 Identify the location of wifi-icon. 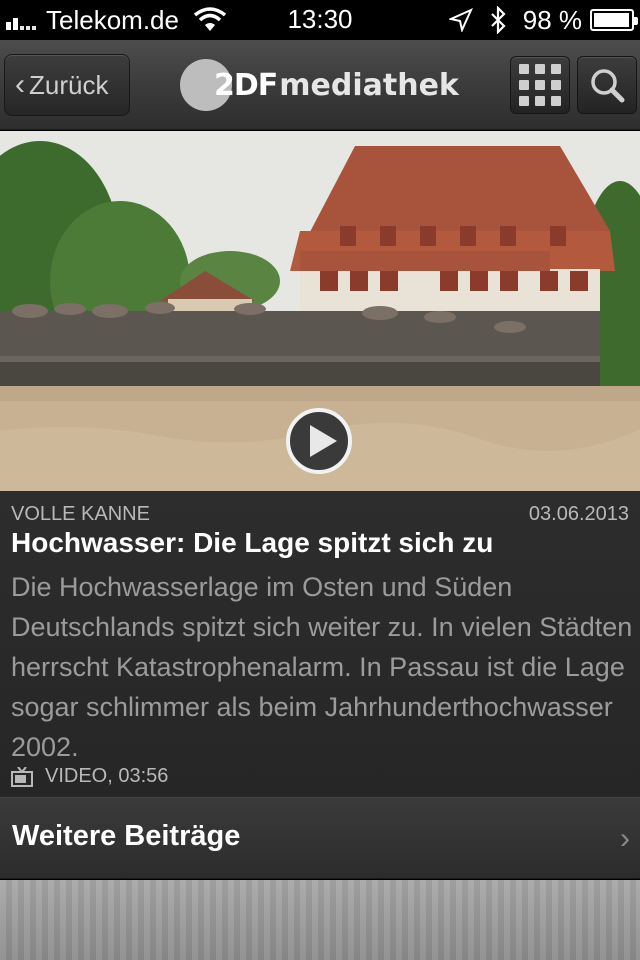
(210, 19).